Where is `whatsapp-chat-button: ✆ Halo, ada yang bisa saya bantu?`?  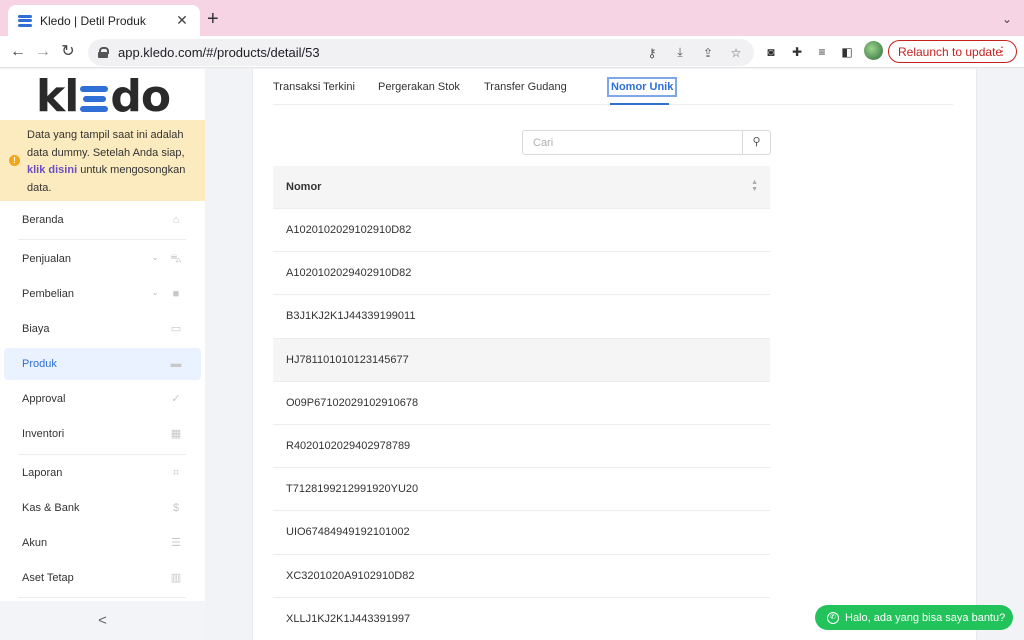 whatsapp-chat-button: ✆ Halo, ada yang bisa saya bantu? is located at coordinates (914, 617).